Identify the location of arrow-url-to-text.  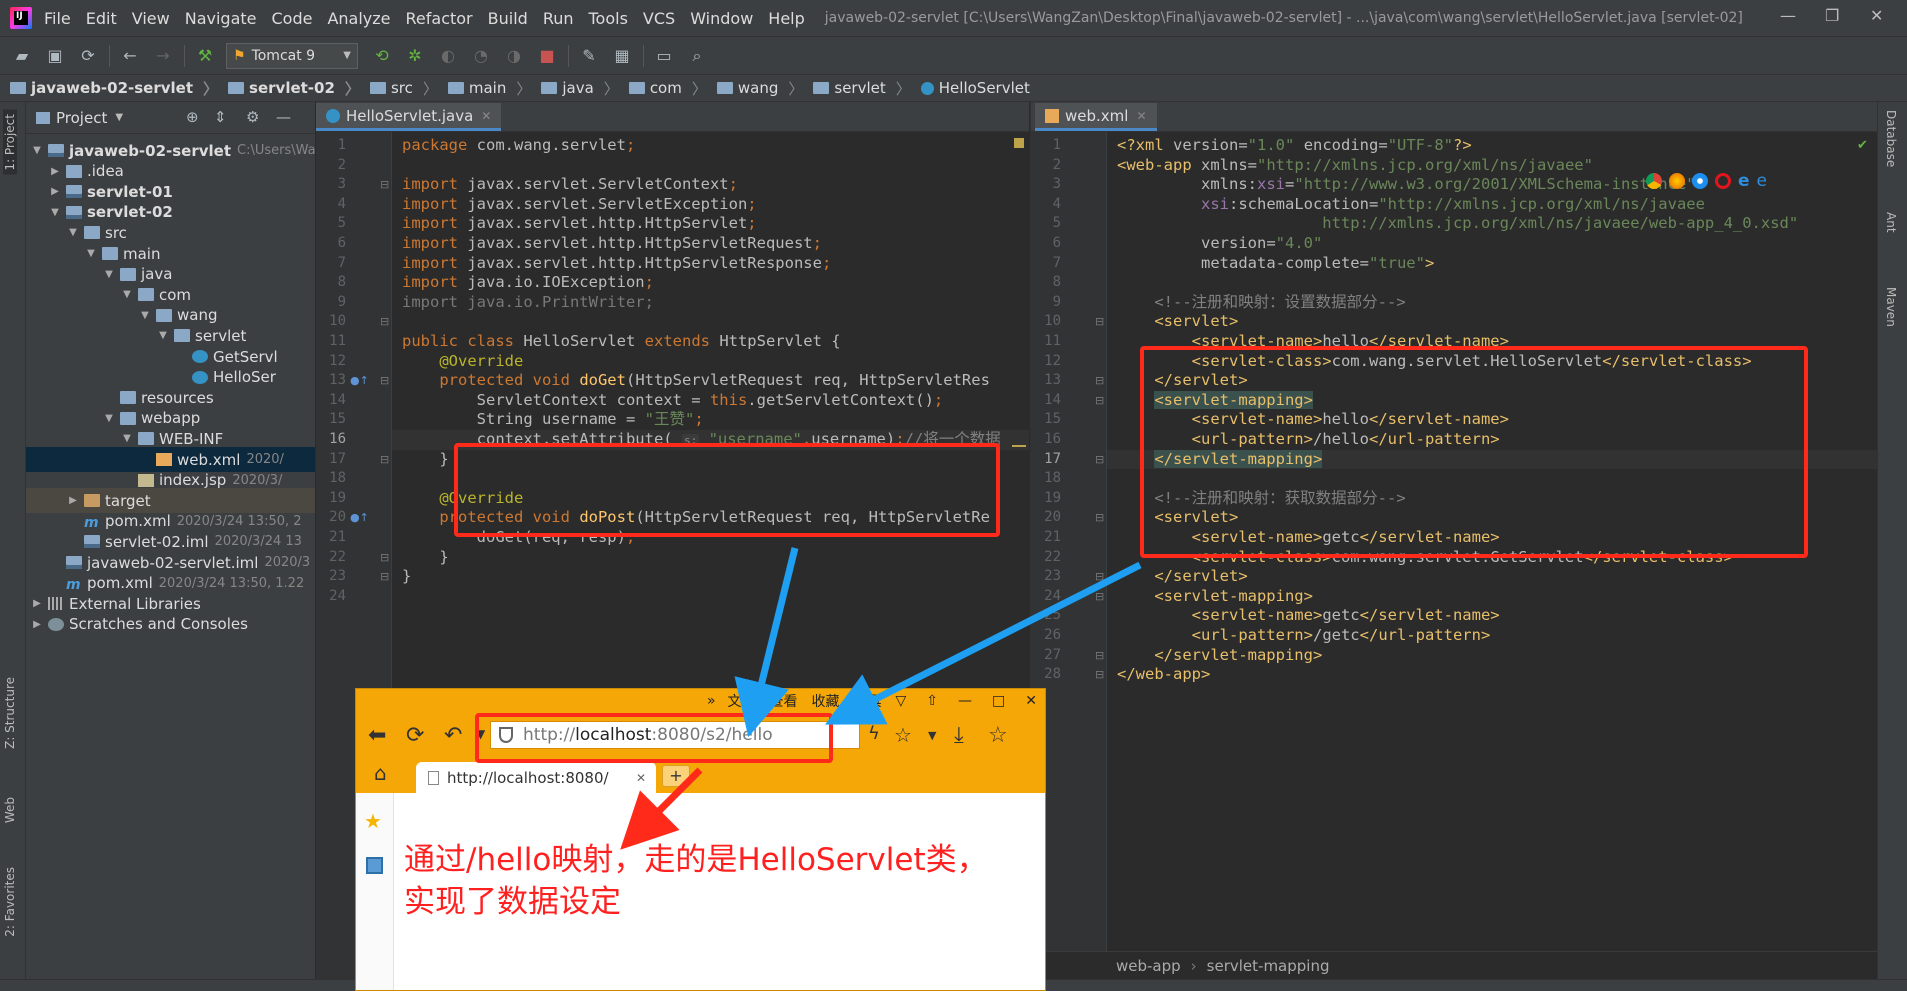
(661, 808).